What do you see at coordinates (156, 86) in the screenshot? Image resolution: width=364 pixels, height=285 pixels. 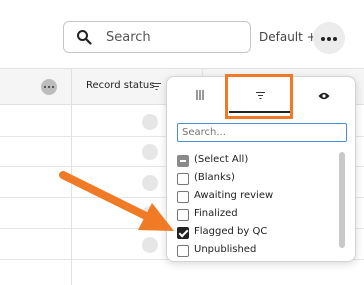 I see `filter-icon` at bounding box center [156, 86].